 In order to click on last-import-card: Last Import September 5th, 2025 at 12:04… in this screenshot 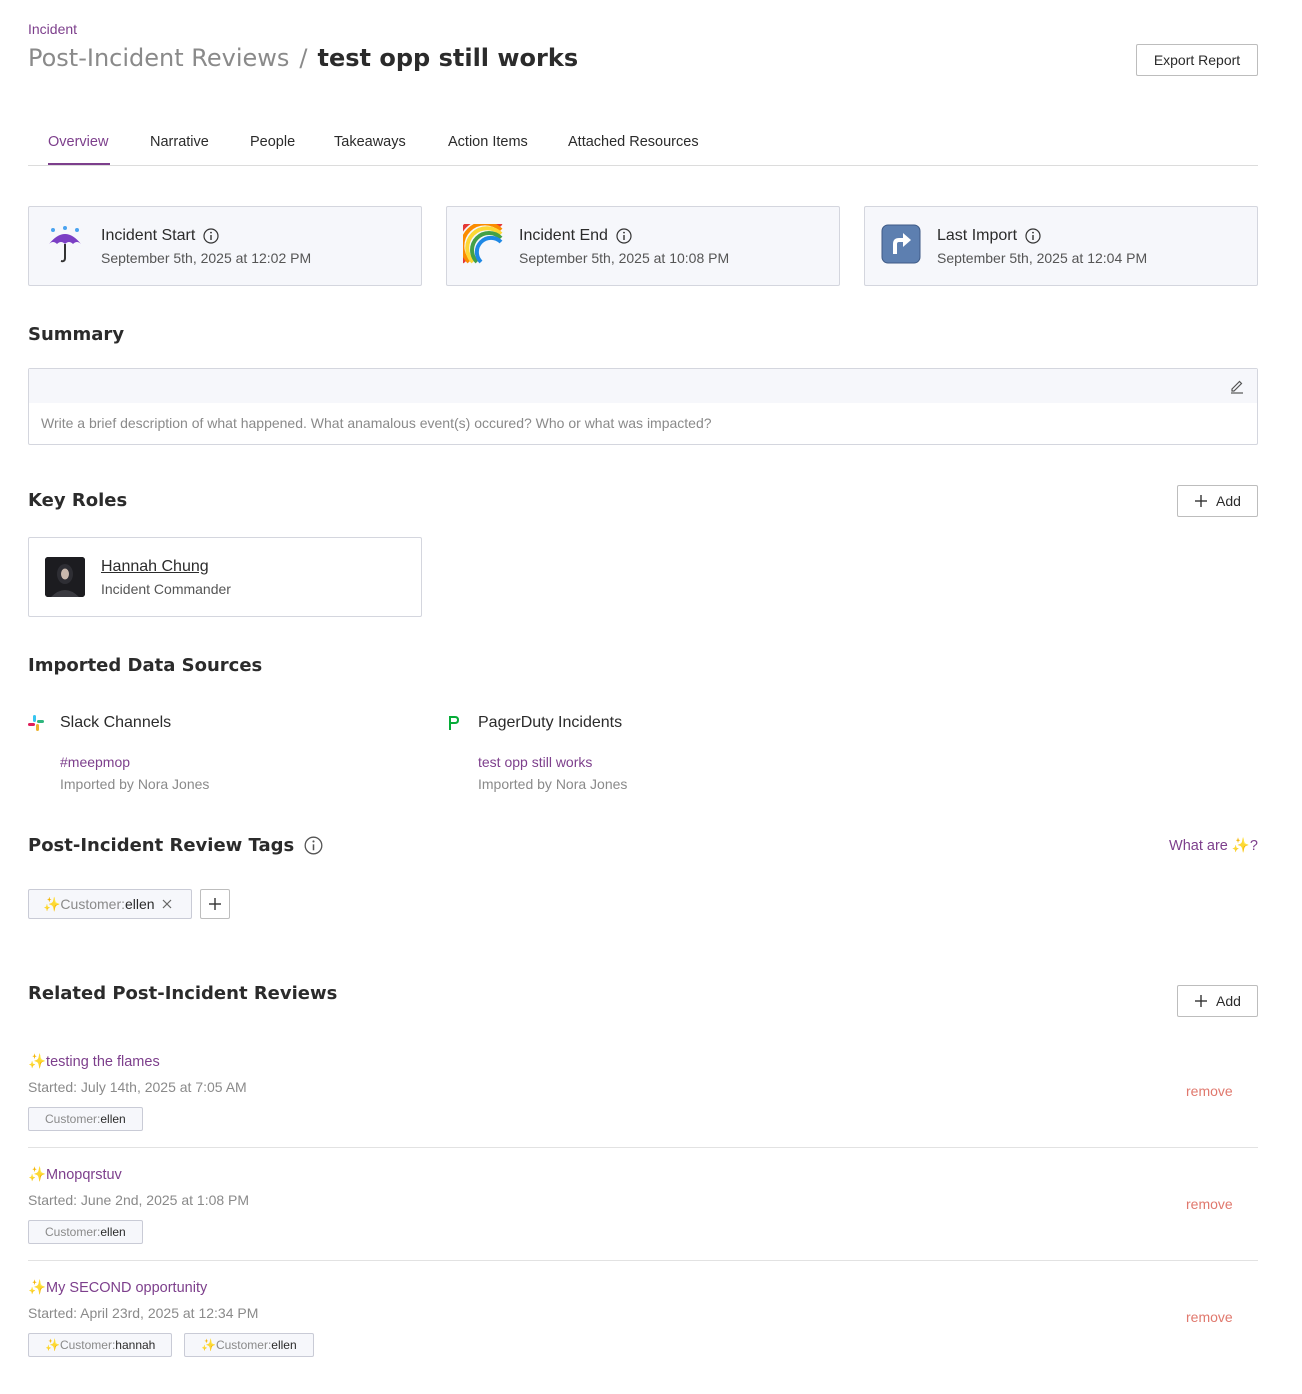, I will do `click(1061, 246)`.